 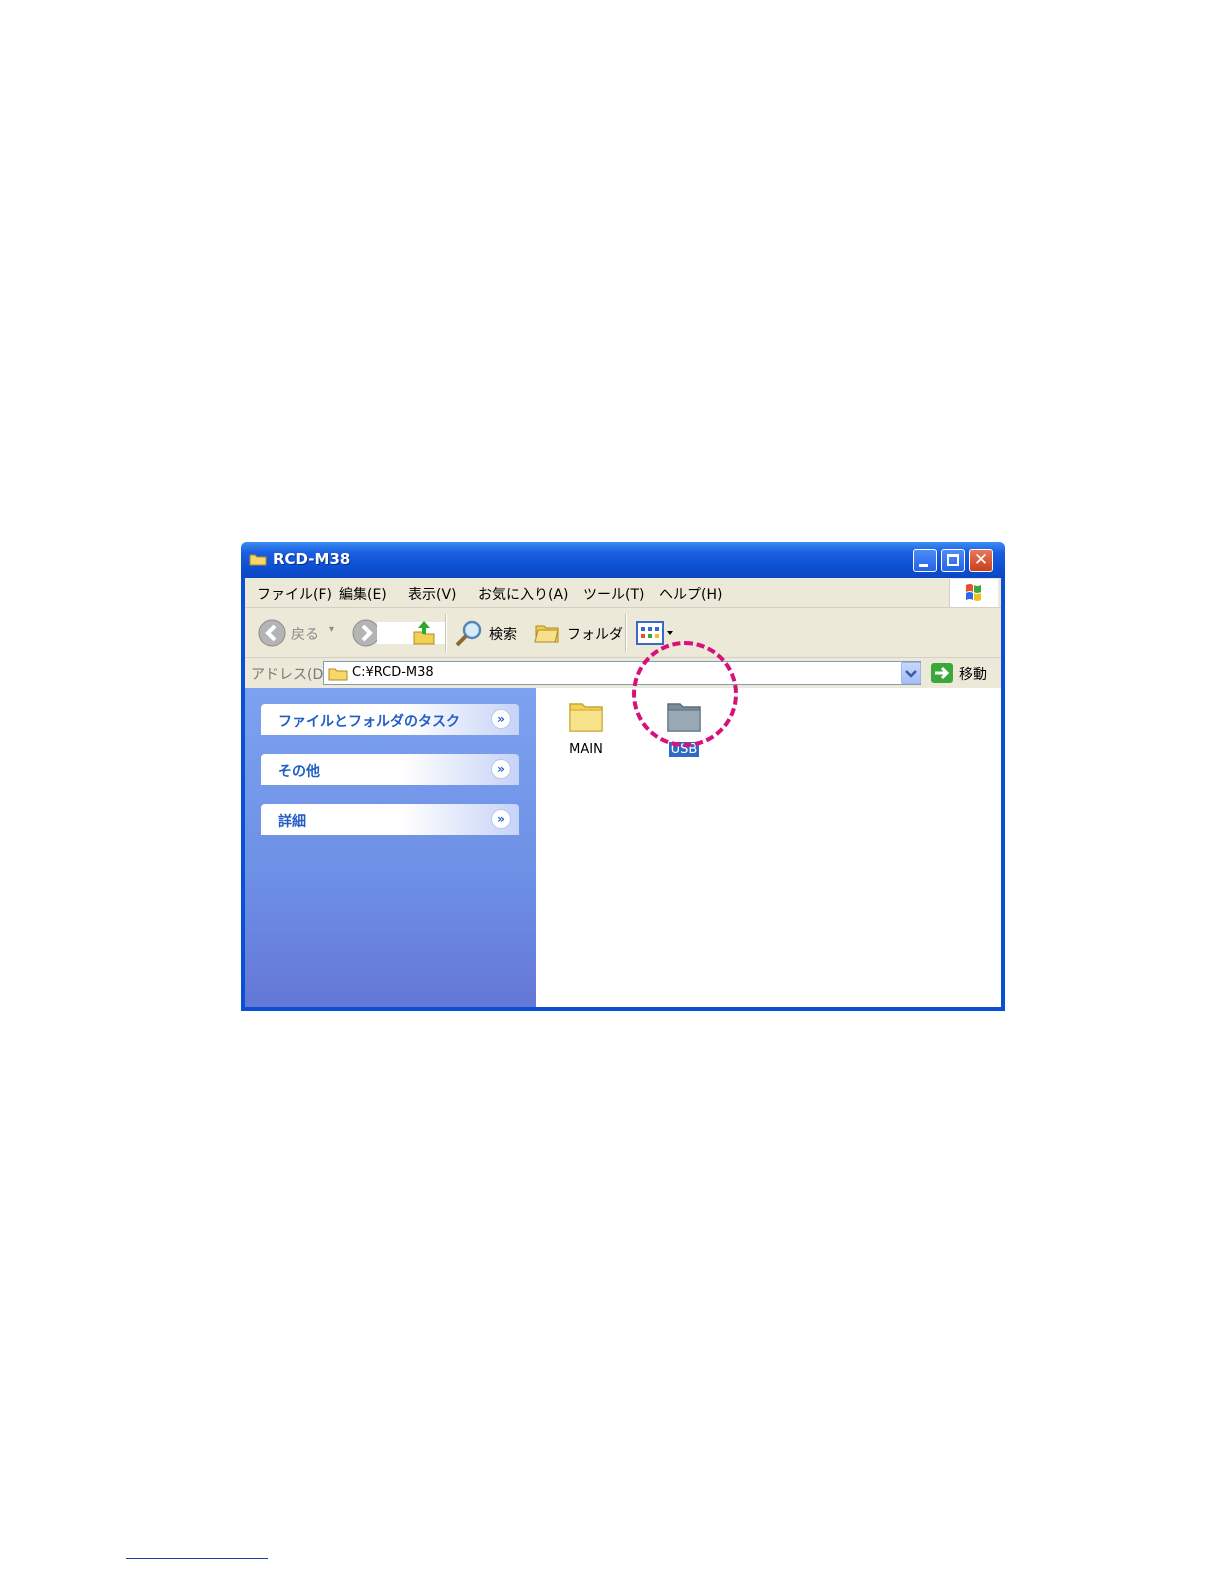 I want to click on folders-button-label: フォルダ, so click(x=595, y=634).